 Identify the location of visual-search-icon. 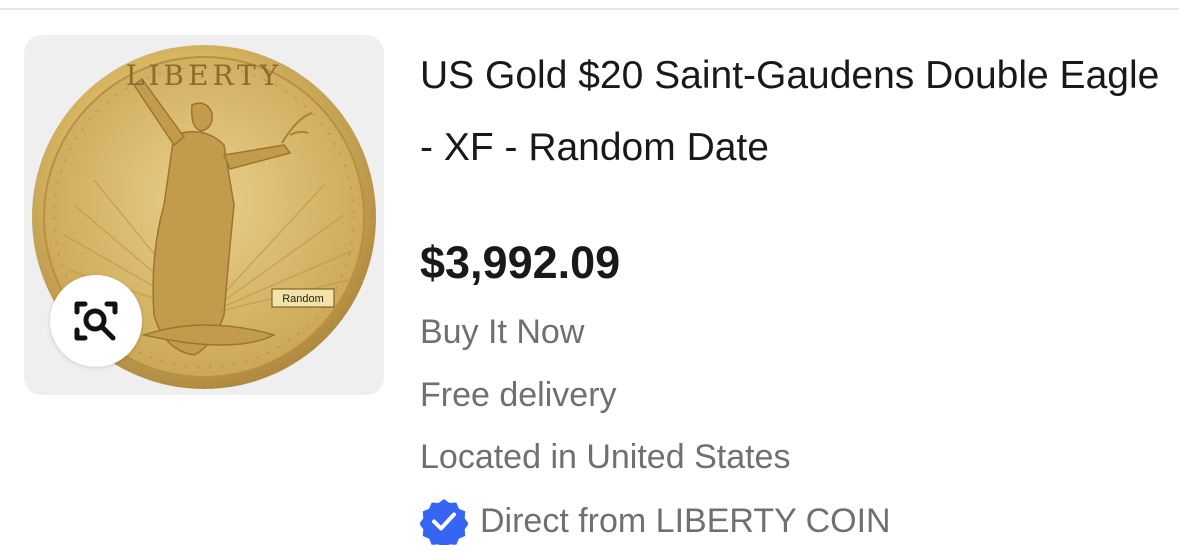
(96, 321).